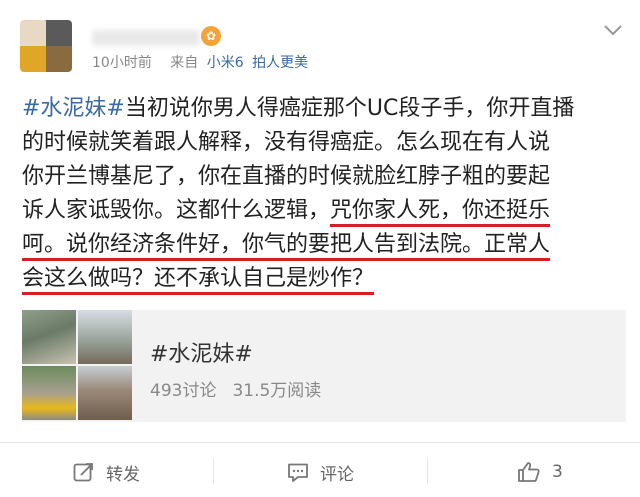  Describe the element at coordinates (123, 474) in the screenshot. I see `repost-label: 转发` at that location.